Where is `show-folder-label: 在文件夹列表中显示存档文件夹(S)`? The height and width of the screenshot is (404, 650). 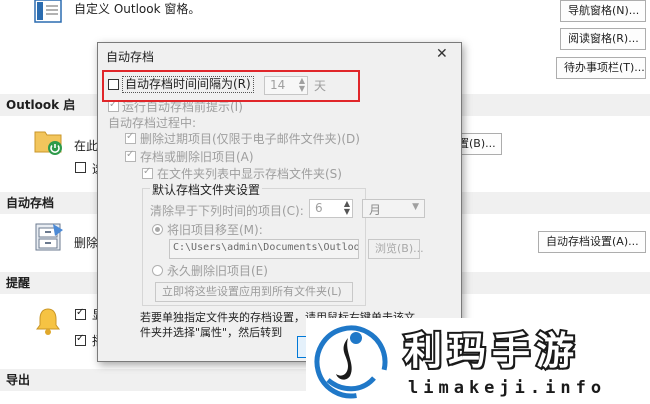 show-folder-label: 在文件夹列表中显示存档文件夹(S) is located at coordinates (249, 174).